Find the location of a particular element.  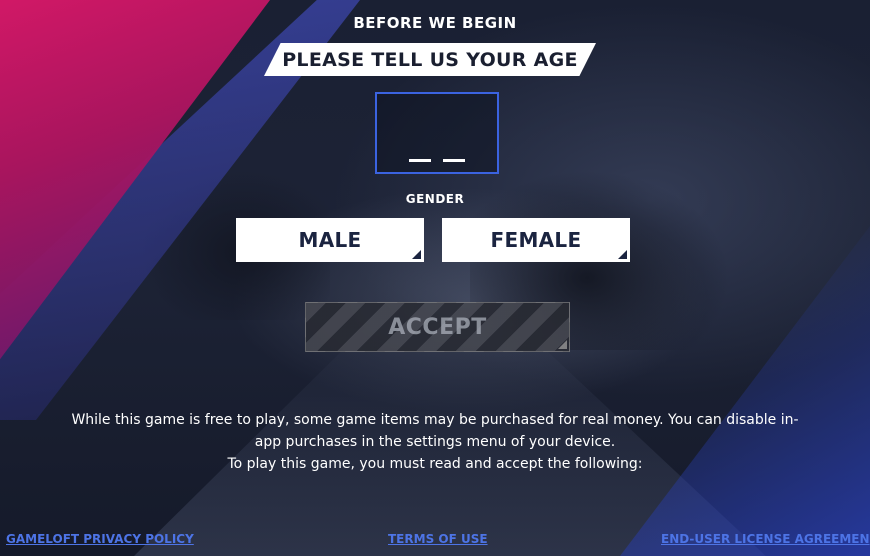

age-prompt-banner: PLEASE TELL US YOUR AGE is located at coordinates (430, 59).